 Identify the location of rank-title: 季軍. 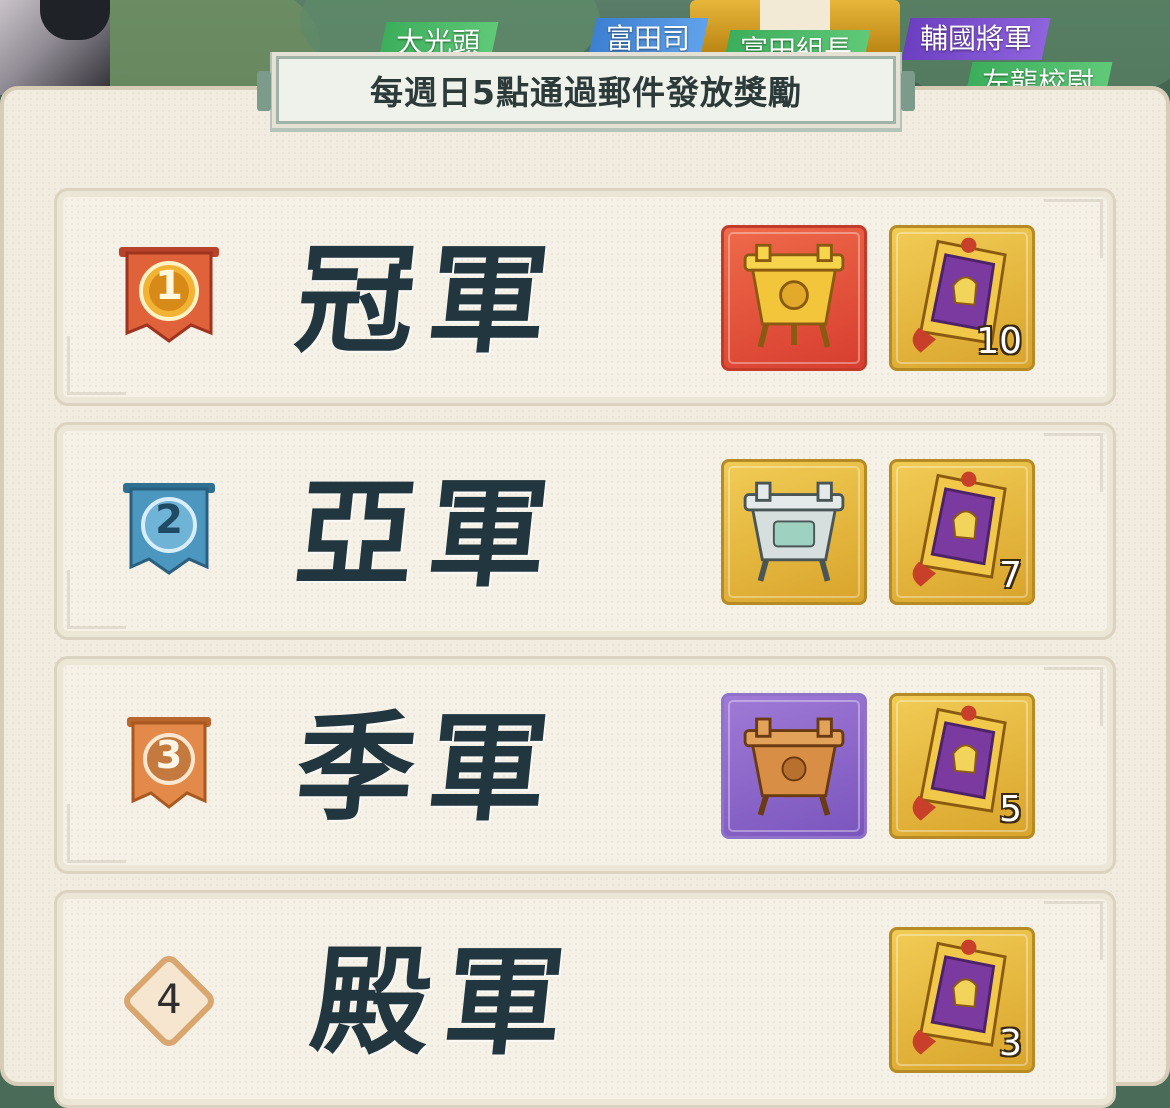
(429, 767).